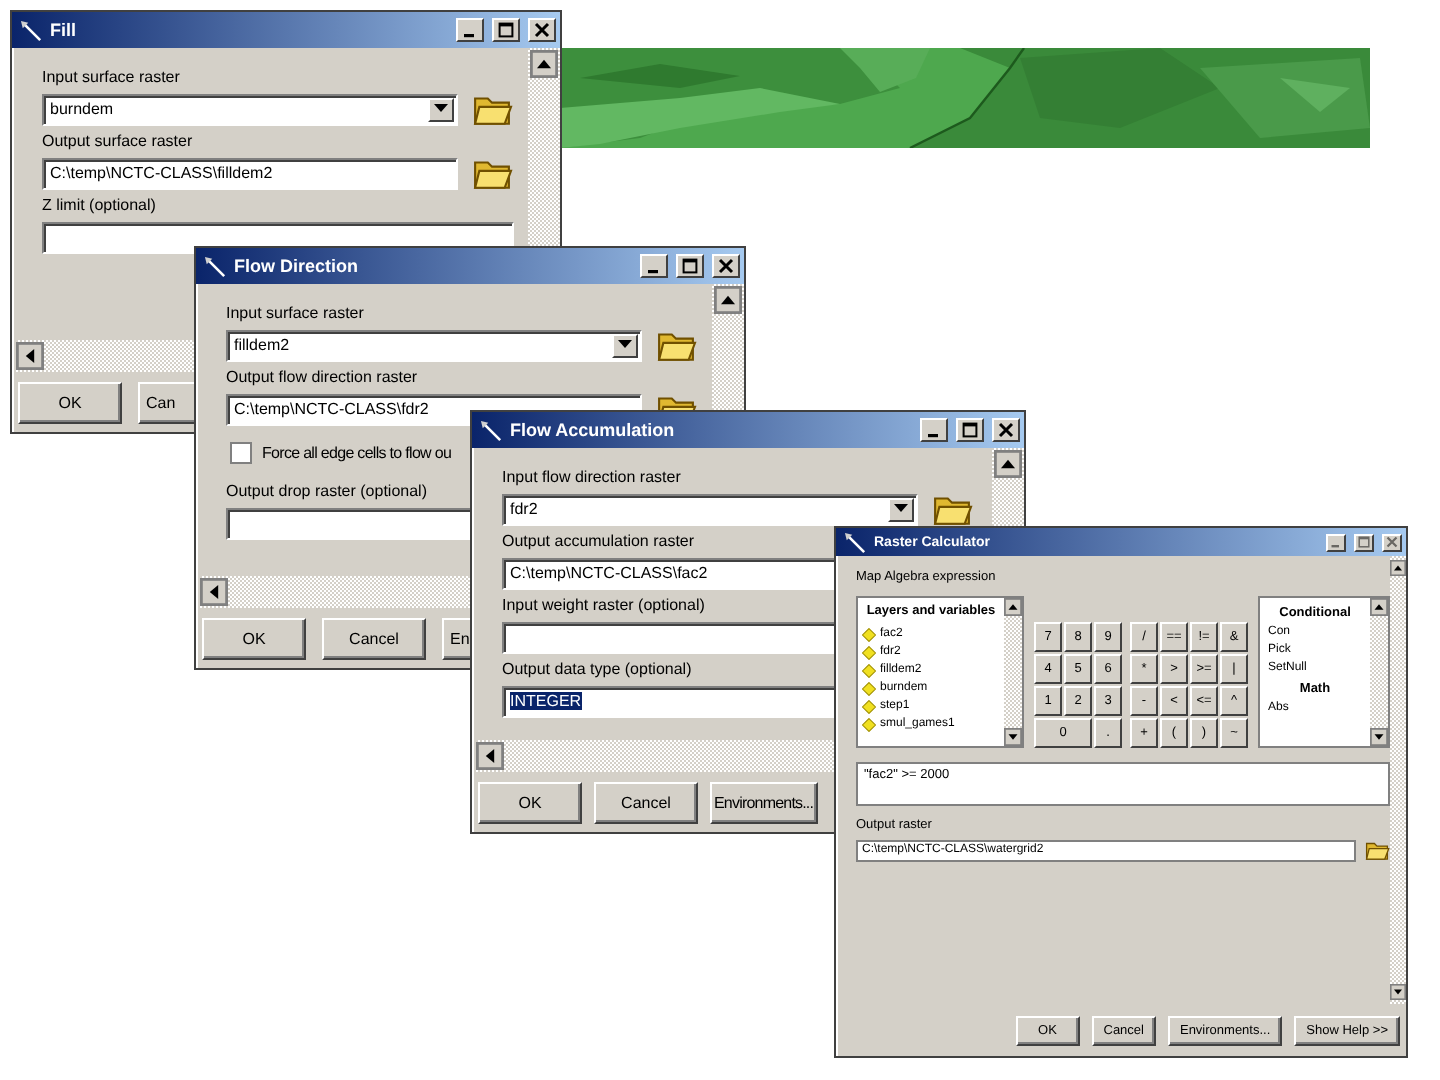 This screenshot has width=1440, height=1080. Describe the element at coordinates (326, 492) in the screenshot. I see `field-label: Output drop raster (optional)` at that location.